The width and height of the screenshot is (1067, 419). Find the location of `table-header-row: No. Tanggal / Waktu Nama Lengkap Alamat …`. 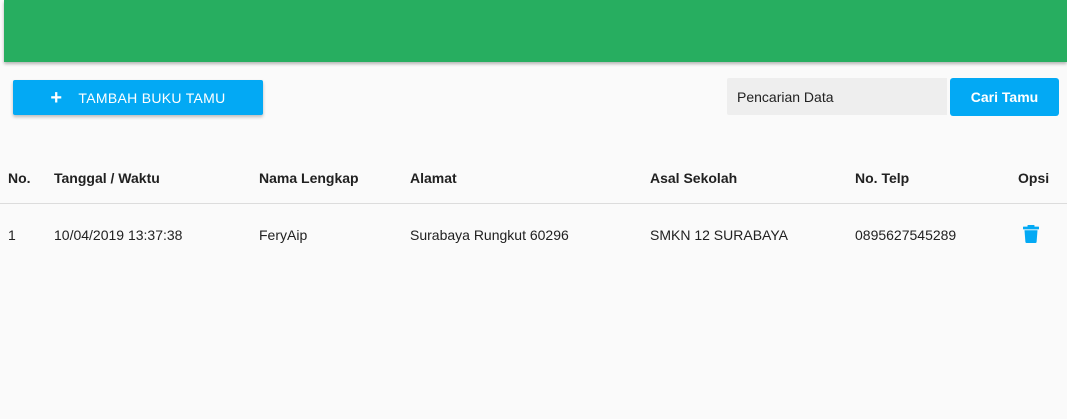

table-header-row: No. Tanggal / Waktu Nama Lengkap Alamat … is located at coordinates (533, 178).